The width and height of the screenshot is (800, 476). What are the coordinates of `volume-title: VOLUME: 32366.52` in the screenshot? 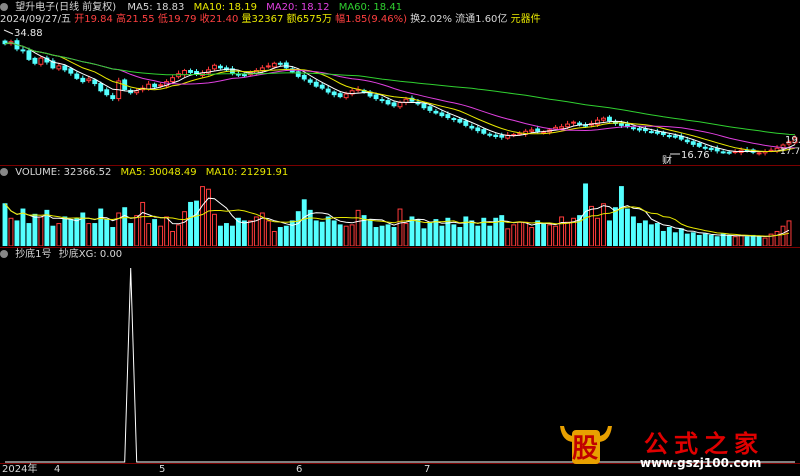 It's located at (63, 172).